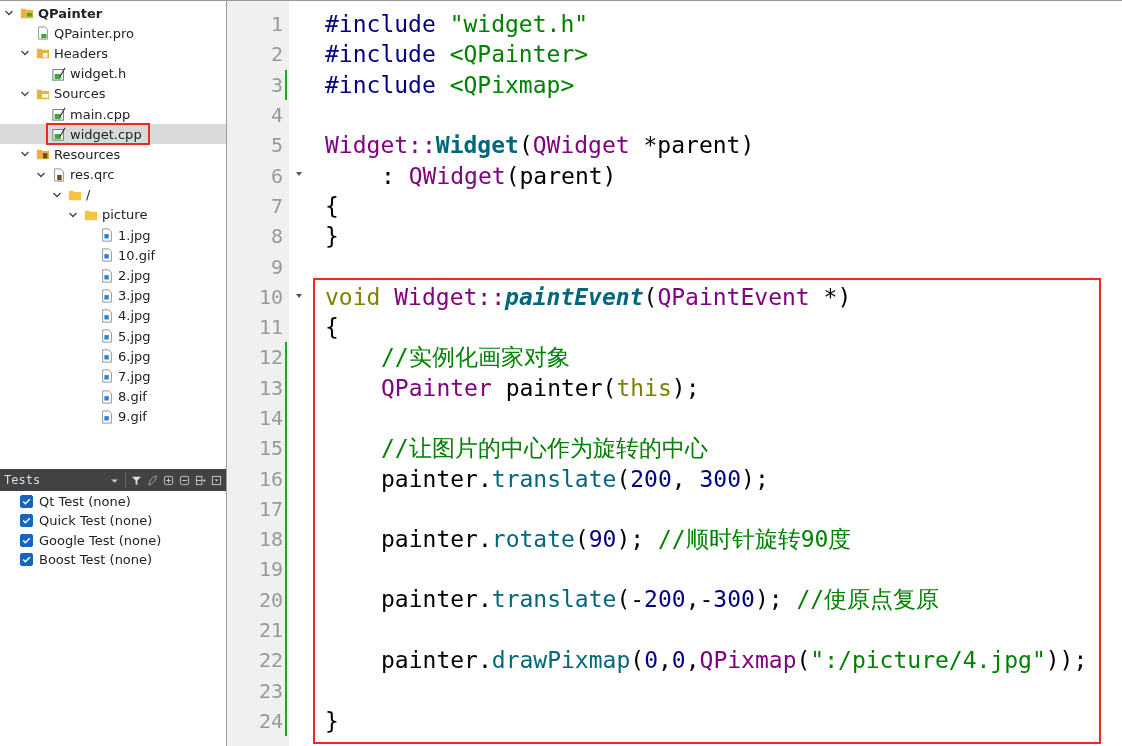 This screenshot has height=746, width=1122. Describe the element at coordinates (644, 387) in the screenshot. I see `code-token: this` at that location.